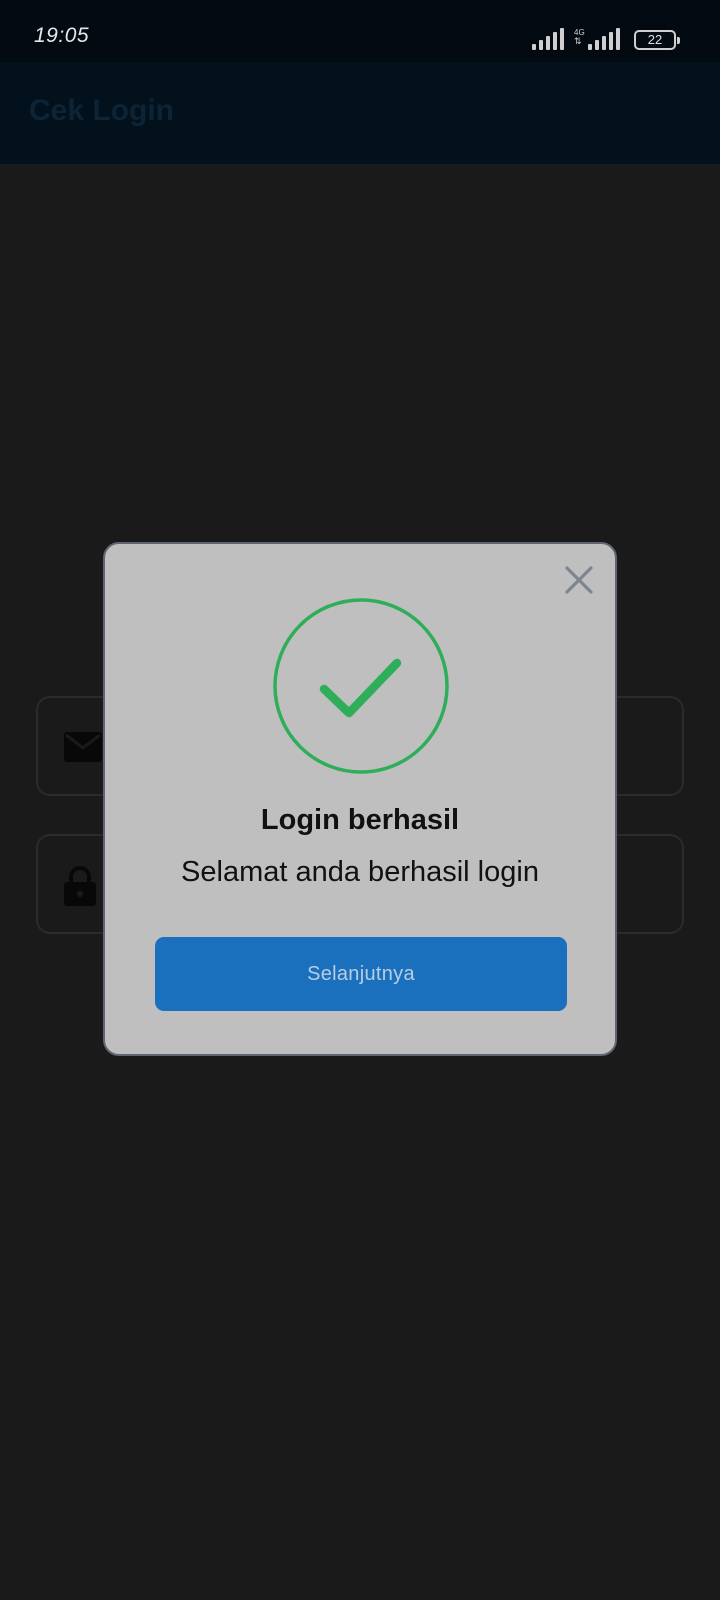 The height and width of the screenshot is (1600, 720). What do you see at coordinates (360, 820) in the screenshot?
I see `dialog-title: Login berhasil` at bounding box center [360, 820].